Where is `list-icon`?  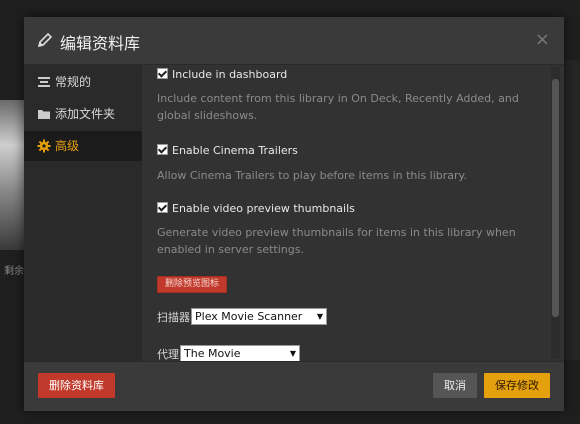 list-icon is located at coordinates (44, 82).